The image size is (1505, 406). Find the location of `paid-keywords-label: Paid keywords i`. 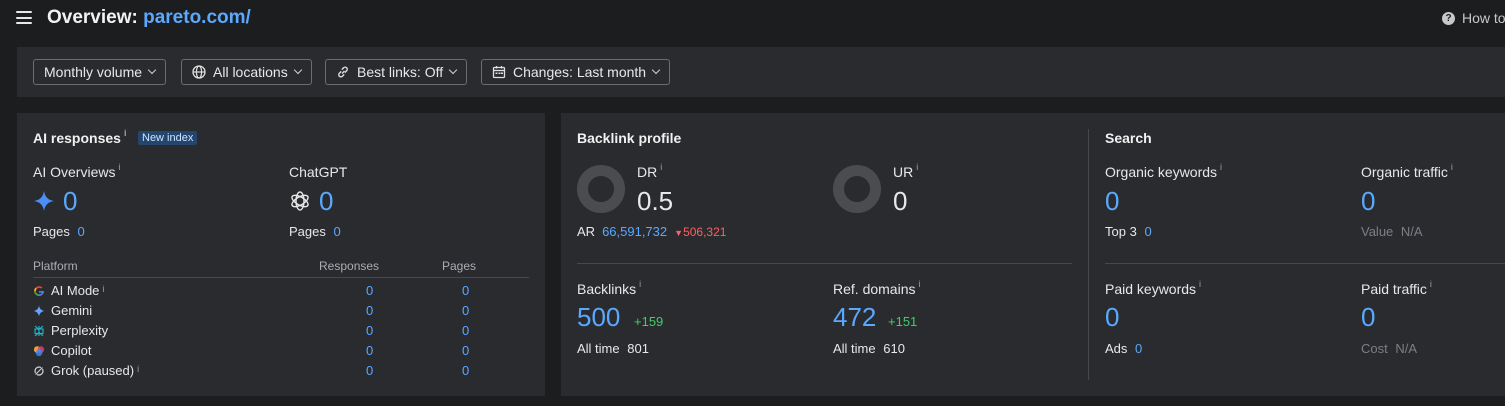

paid-keywords-label: Paid keywords i is located at coordinates (1153, 288).